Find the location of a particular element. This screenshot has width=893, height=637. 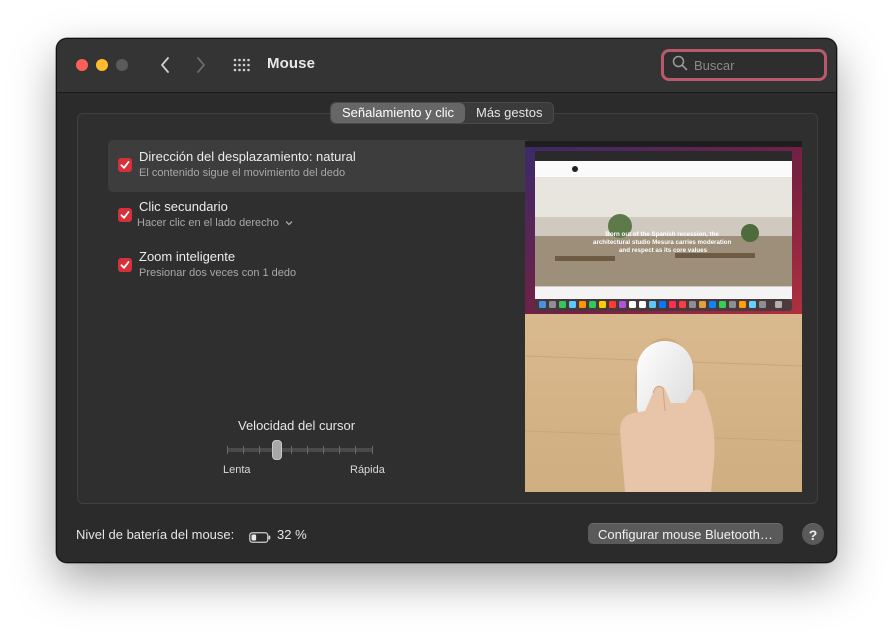

help-button: ? is located at coordinates (813, 534).